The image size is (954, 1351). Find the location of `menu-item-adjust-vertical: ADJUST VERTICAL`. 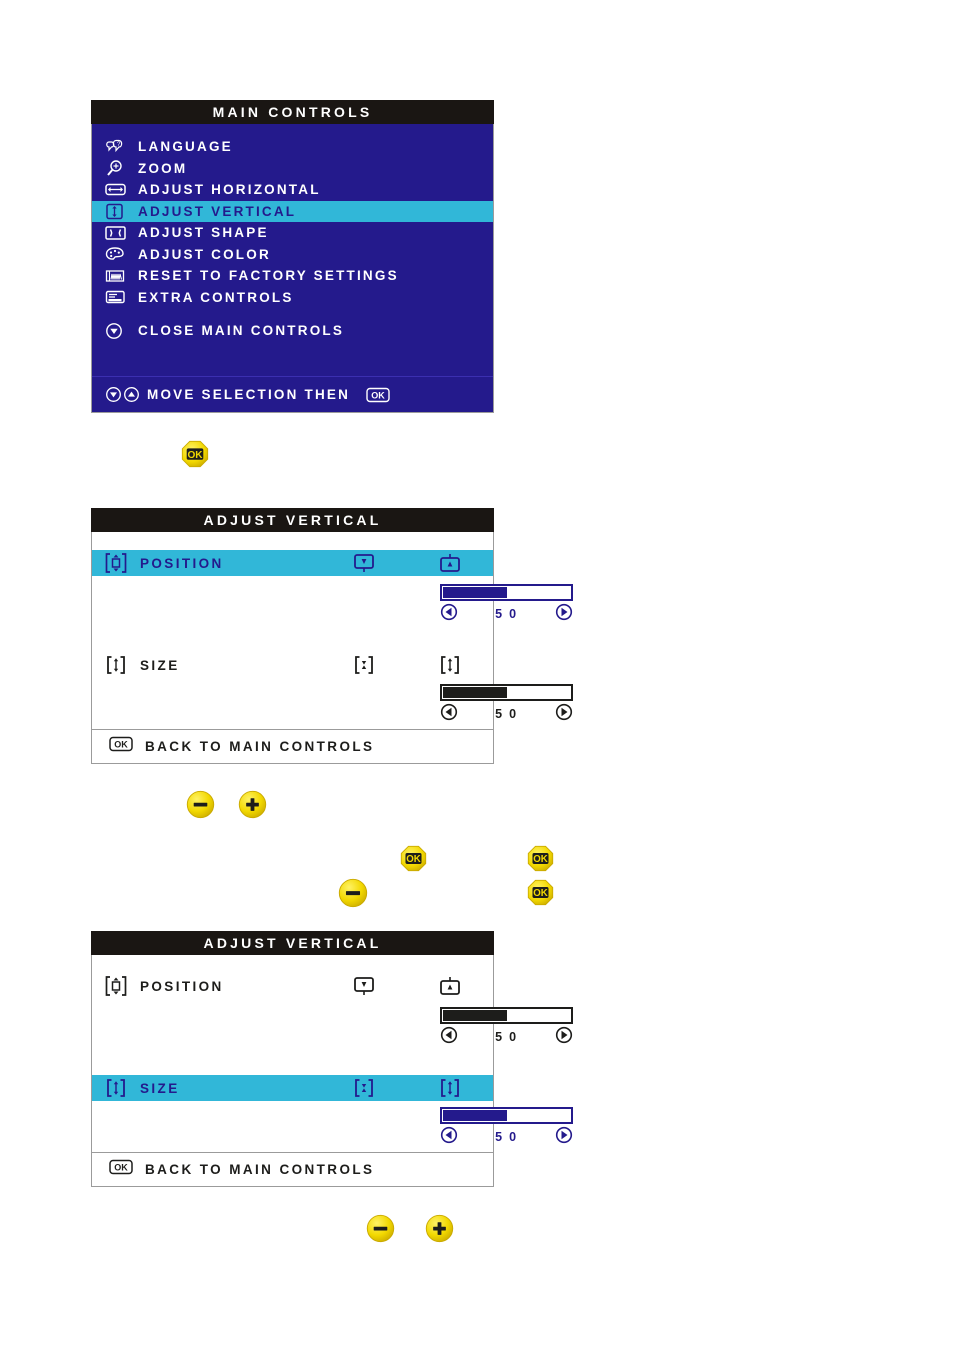

menu-item-adjust-vertical: ADJUST VERTICAL is located at coordinates (292, 211).